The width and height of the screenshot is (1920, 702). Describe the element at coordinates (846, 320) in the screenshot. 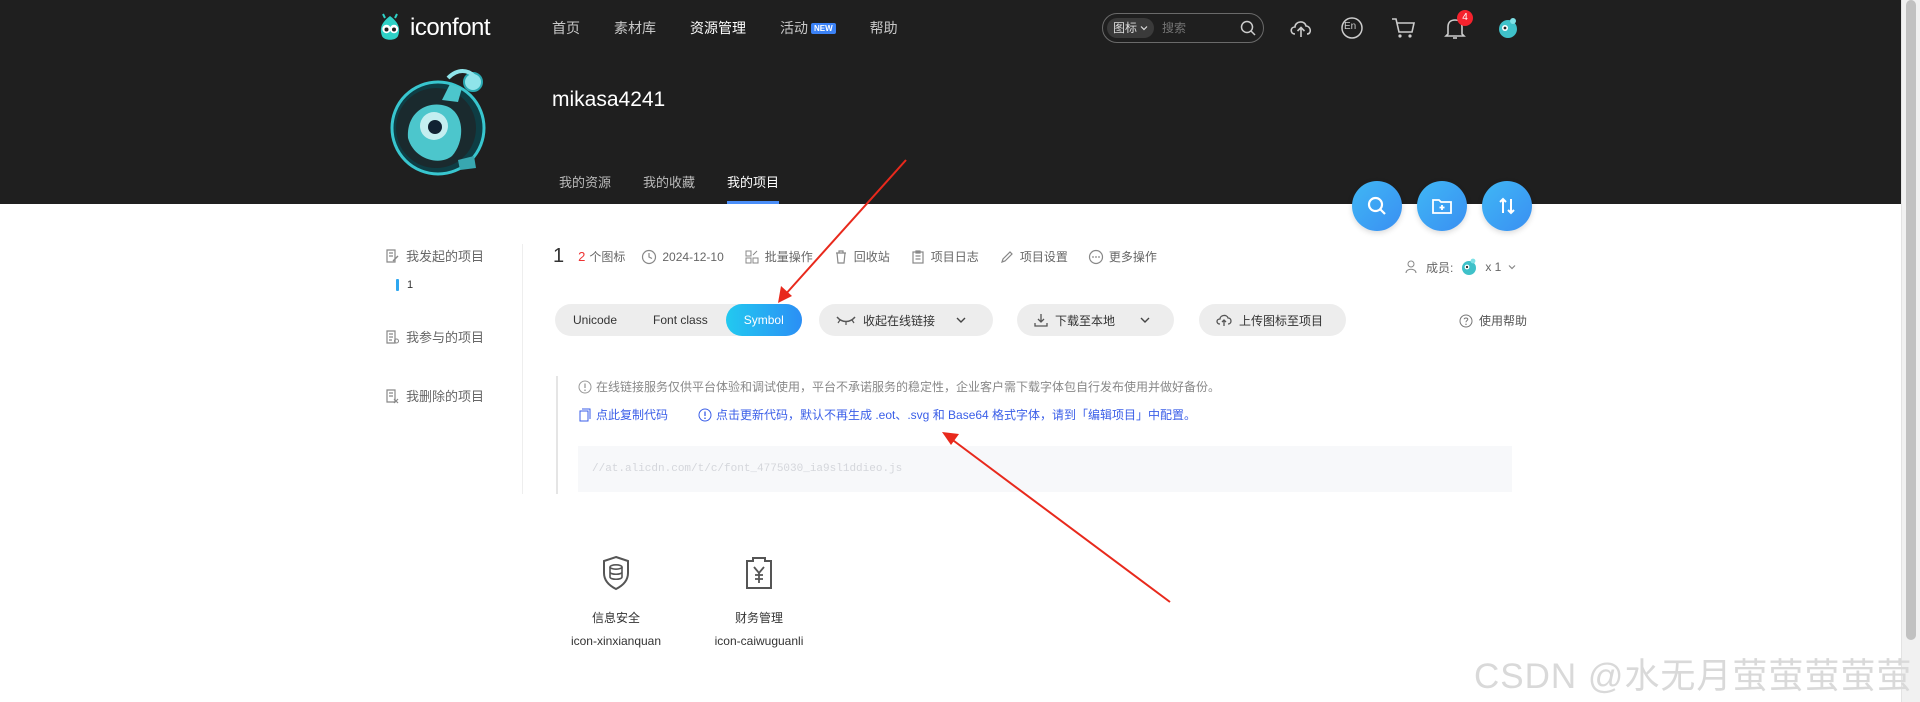

I see `eye-closed-icon` at that location.